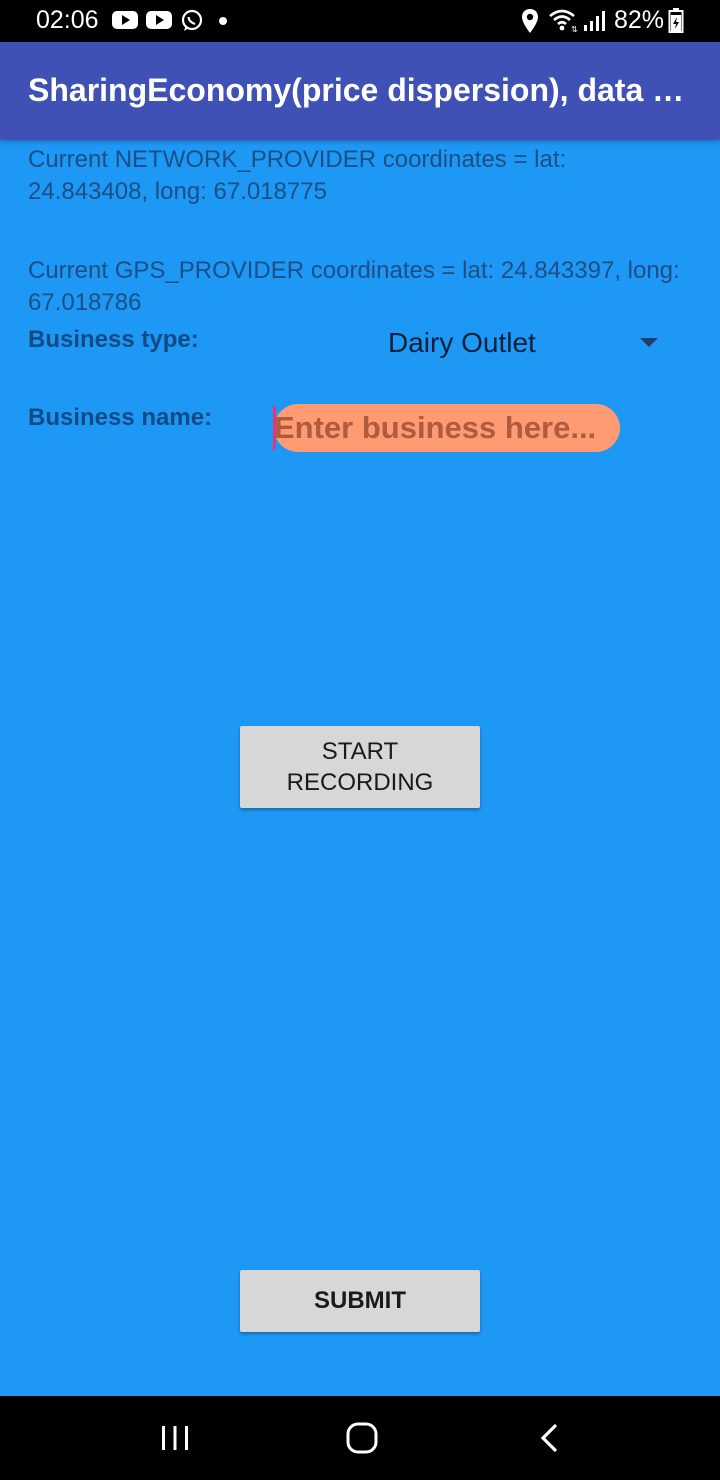 This screenshot has width=720, height=1480. I want to click on signal-icon, so click(594, 21).